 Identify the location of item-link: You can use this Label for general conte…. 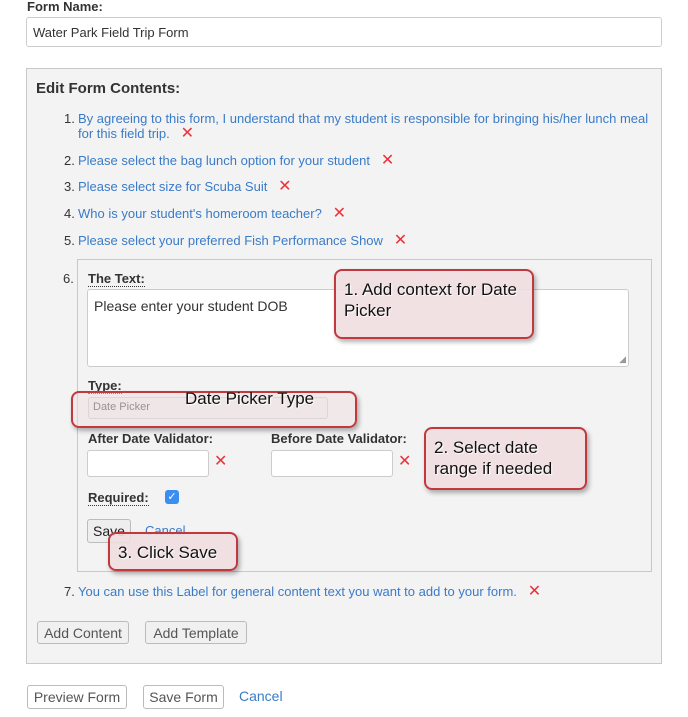
(297, 591).